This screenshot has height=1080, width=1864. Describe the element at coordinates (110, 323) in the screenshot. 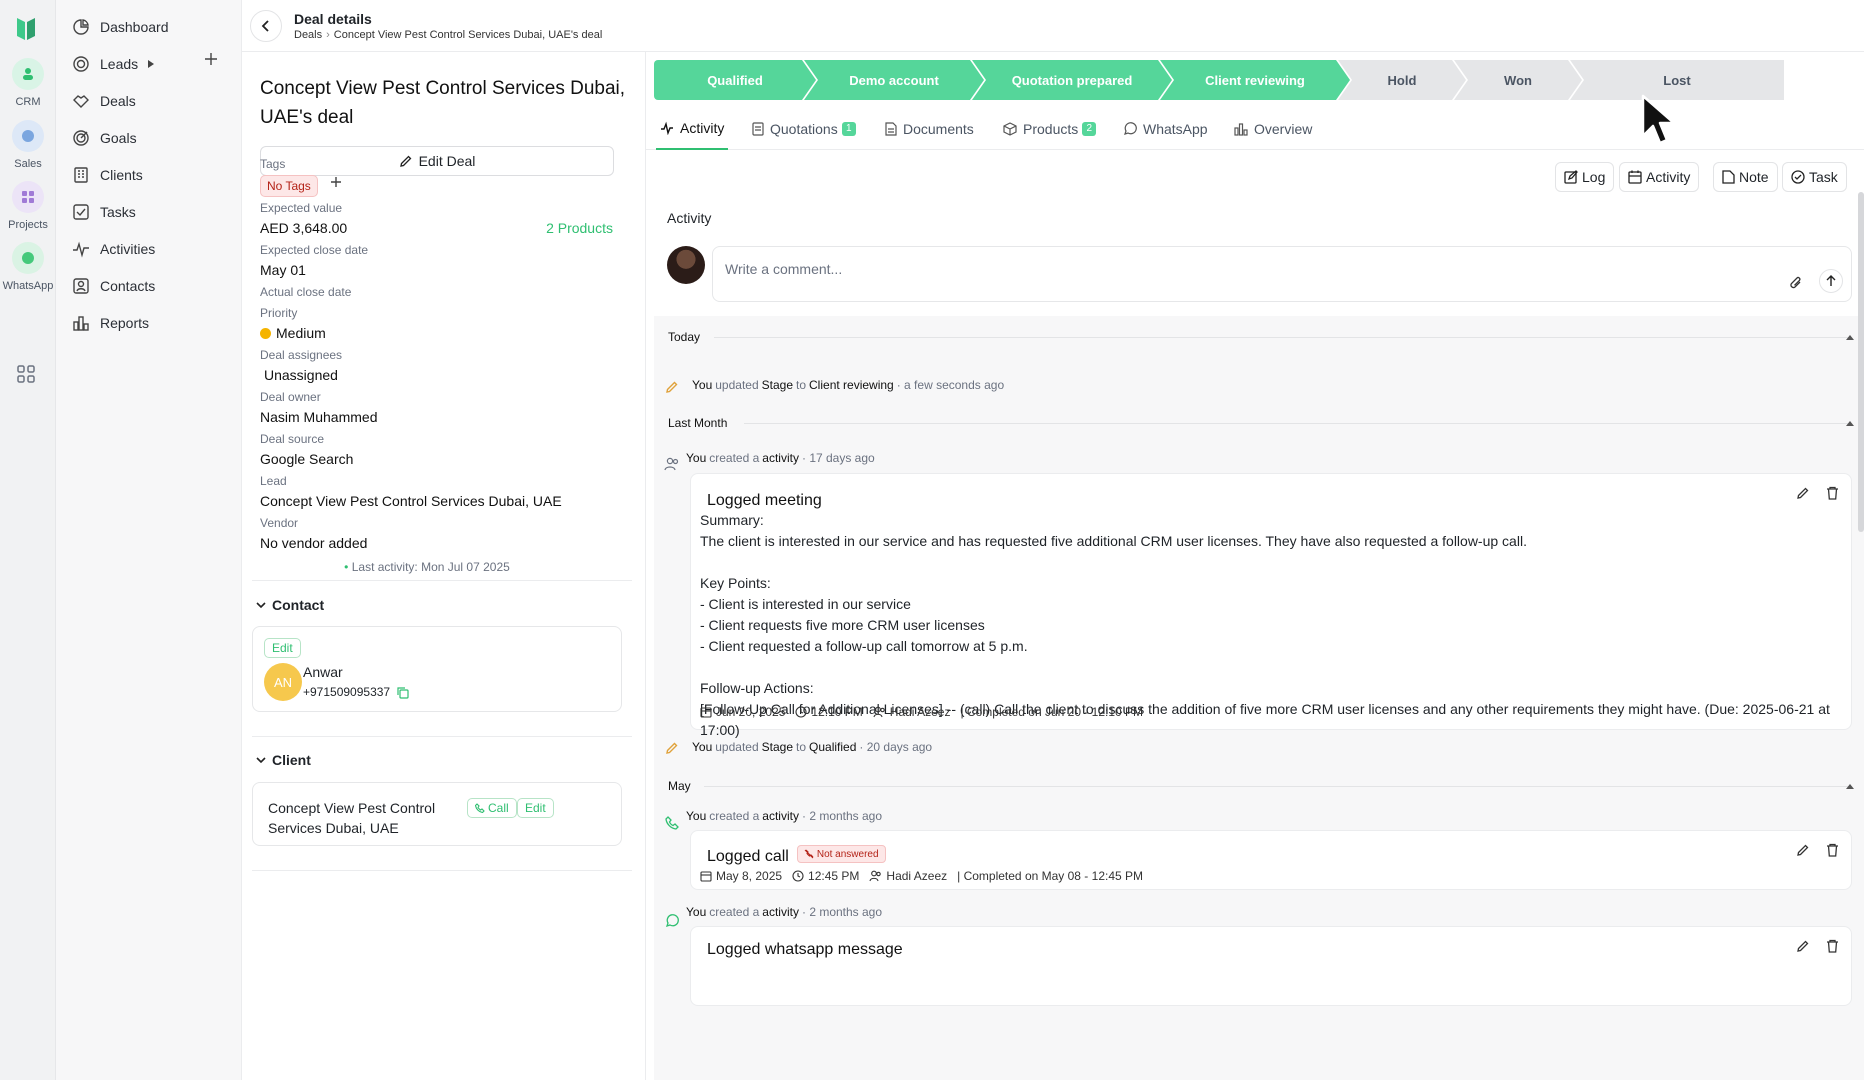

I see `nav-item-reports: Reports` at that location.